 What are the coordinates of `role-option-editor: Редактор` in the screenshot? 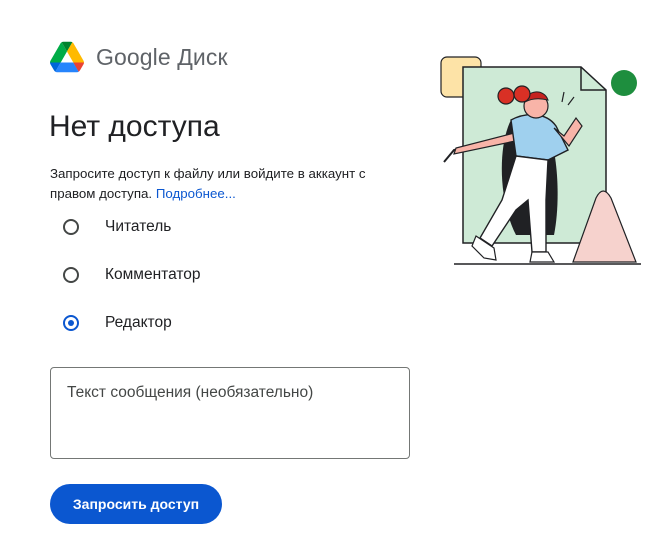 It's located at (117, 323).